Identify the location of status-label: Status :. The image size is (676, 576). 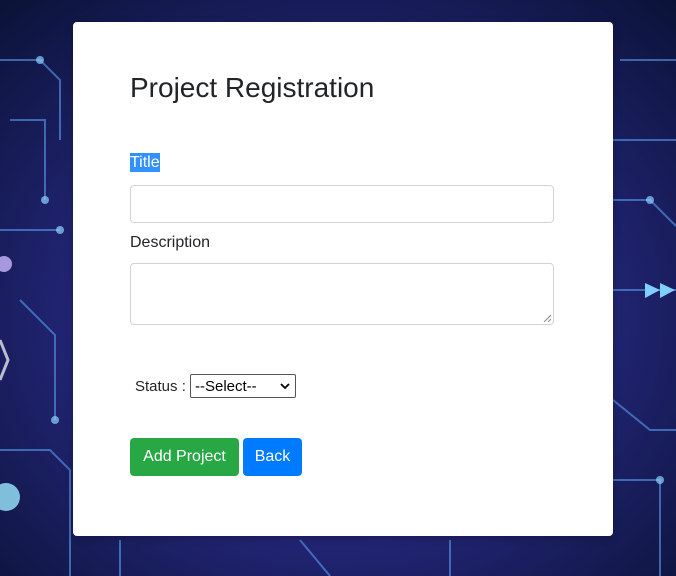
(160, 386).